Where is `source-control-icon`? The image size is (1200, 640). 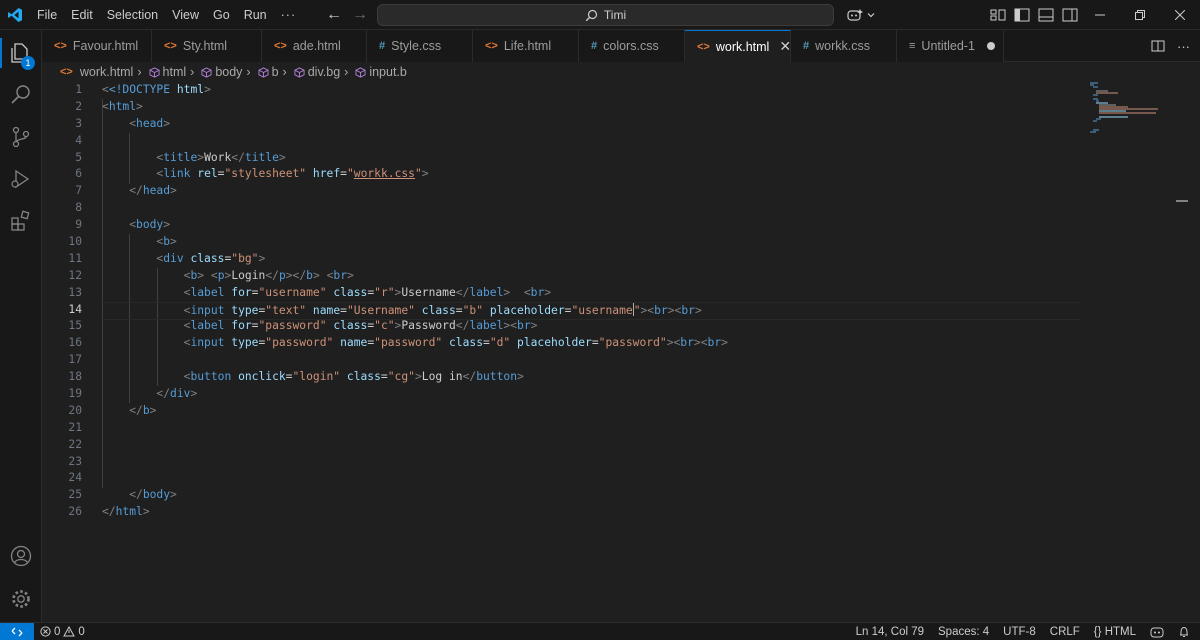
source-control-icon is located at coordinates (21, 137).